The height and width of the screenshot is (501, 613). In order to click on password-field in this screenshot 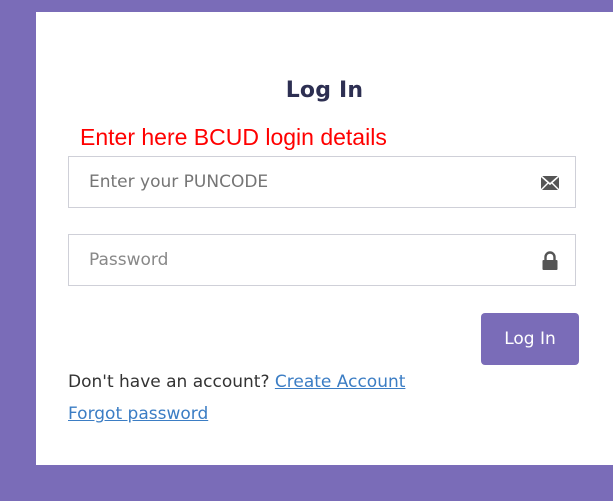, I will do `click(322, 260)`.